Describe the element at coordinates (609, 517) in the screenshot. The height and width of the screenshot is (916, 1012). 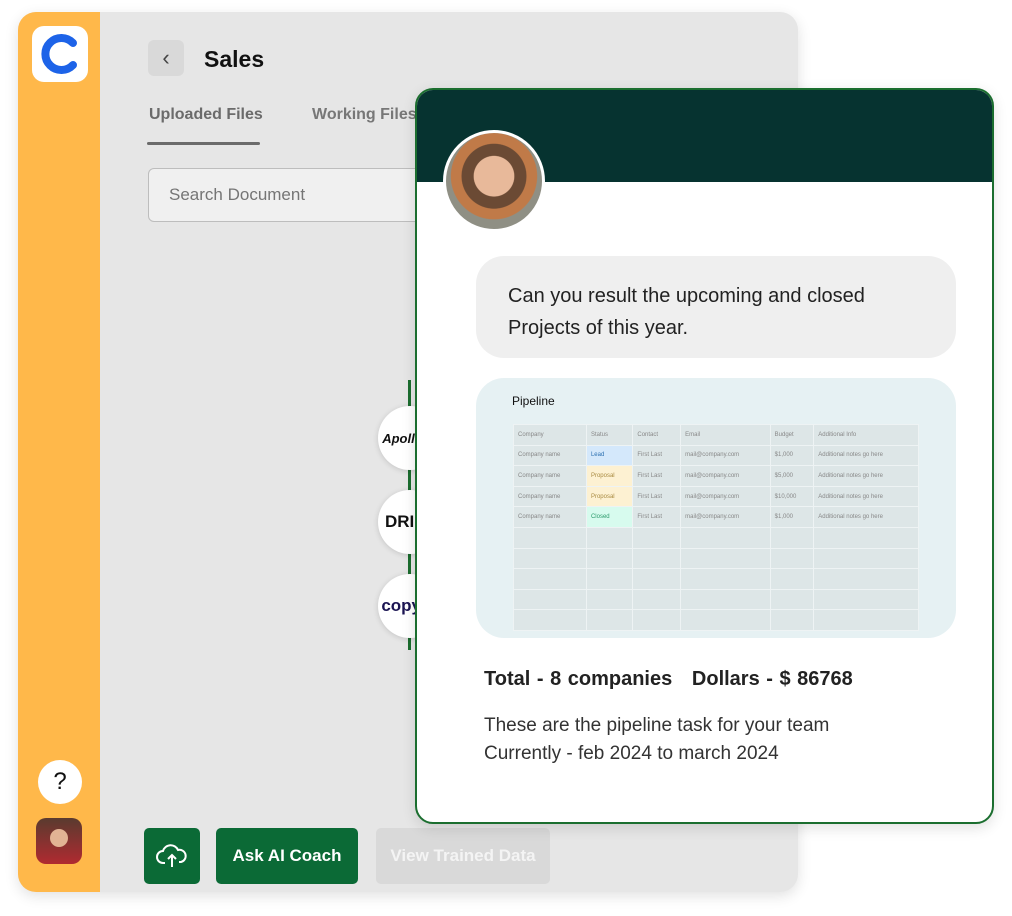
I see `table-cell: Closed` at that location.